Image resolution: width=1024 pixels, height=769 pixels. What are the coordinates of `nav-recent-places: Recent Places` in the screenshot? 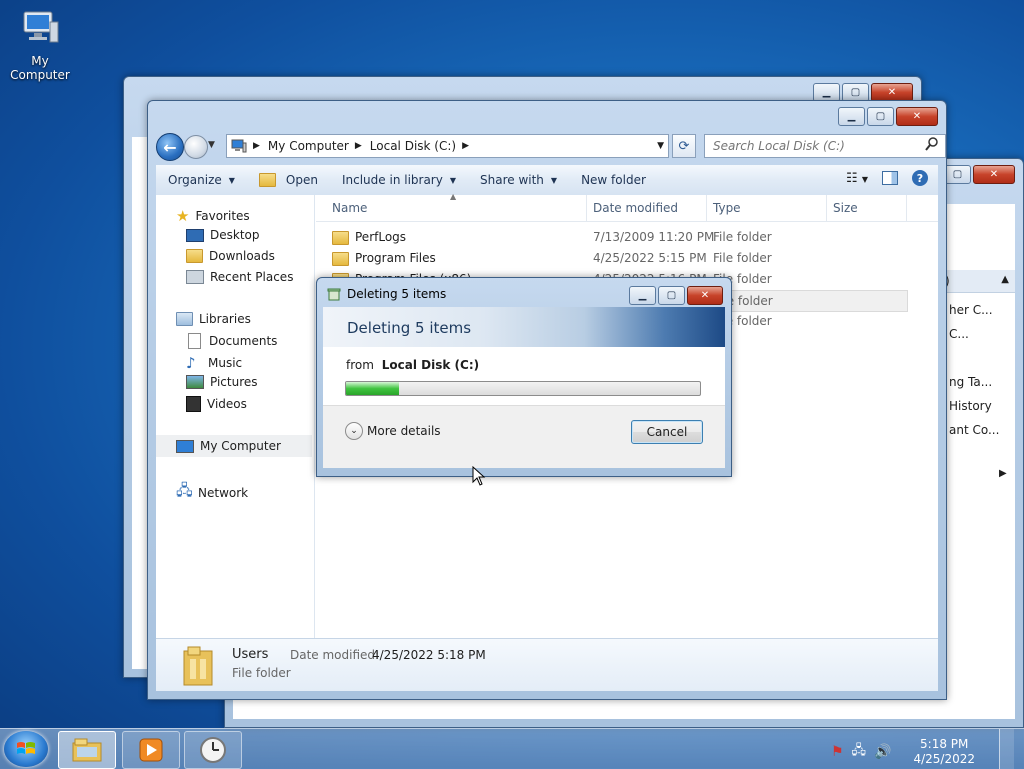 It's located at (239, 277).